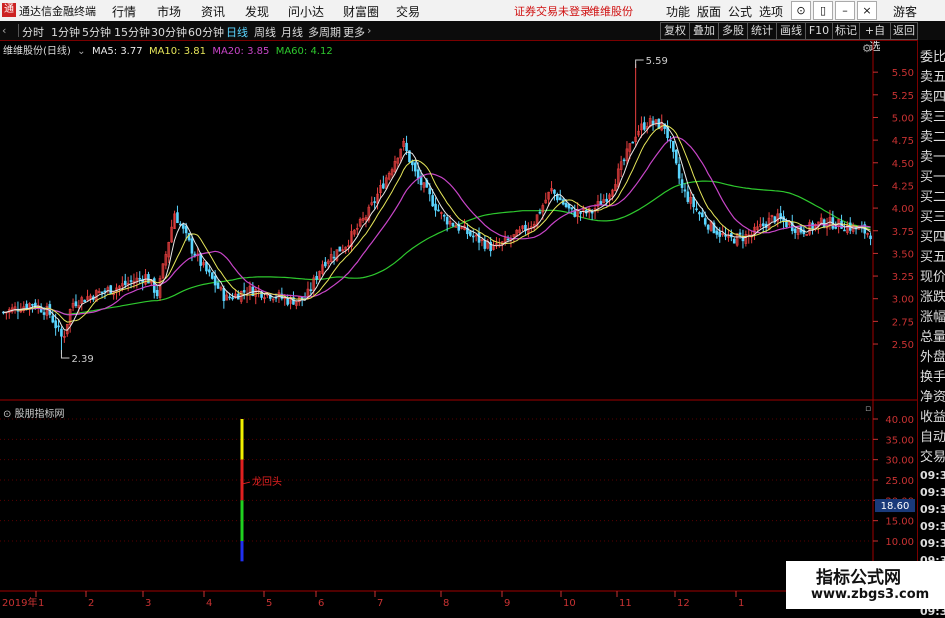  Describe the element at coordinates (611, 11) in the screenshot. I see `stock-link: 维维股份` at that location.